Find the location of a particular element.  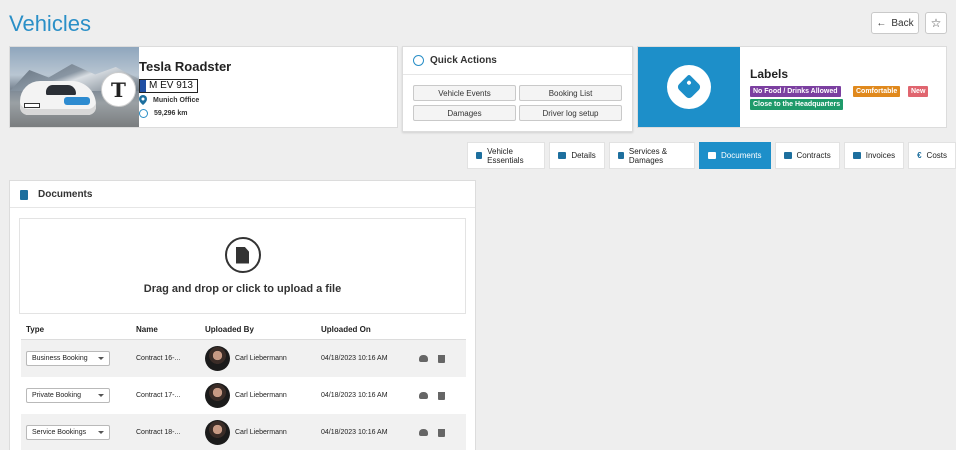

tab-label: Details is located at coordinates (583, 155).